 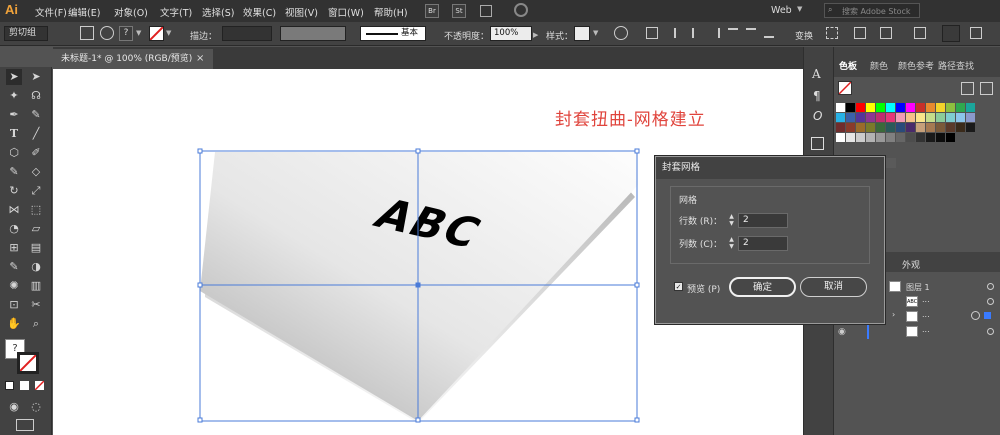 What do you see at coordinates (911, 264) in the screenshot?
I see `tab-appearance: 外观` at bounding box center [911, 264].